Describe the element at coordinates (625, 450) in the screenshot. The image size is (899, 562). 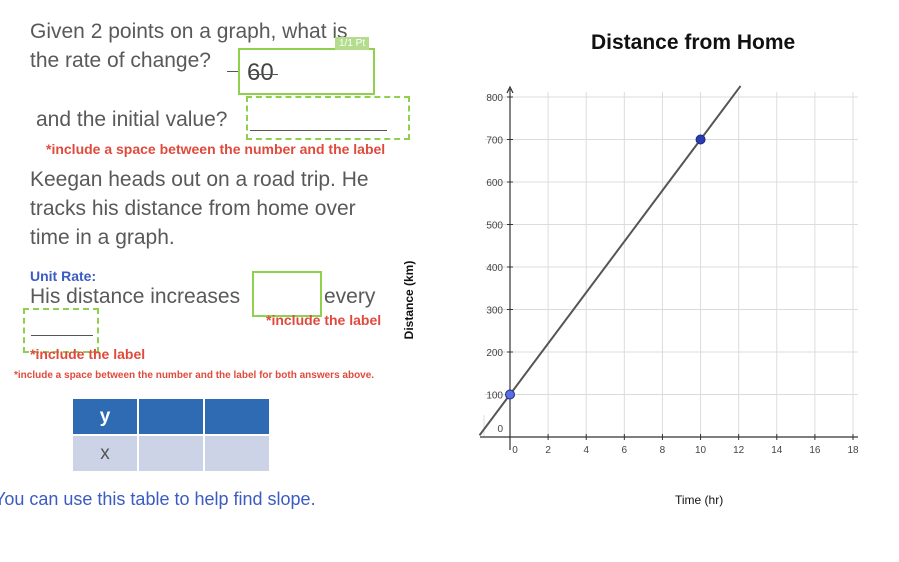
I see `x-tick-label: 6` at that location.